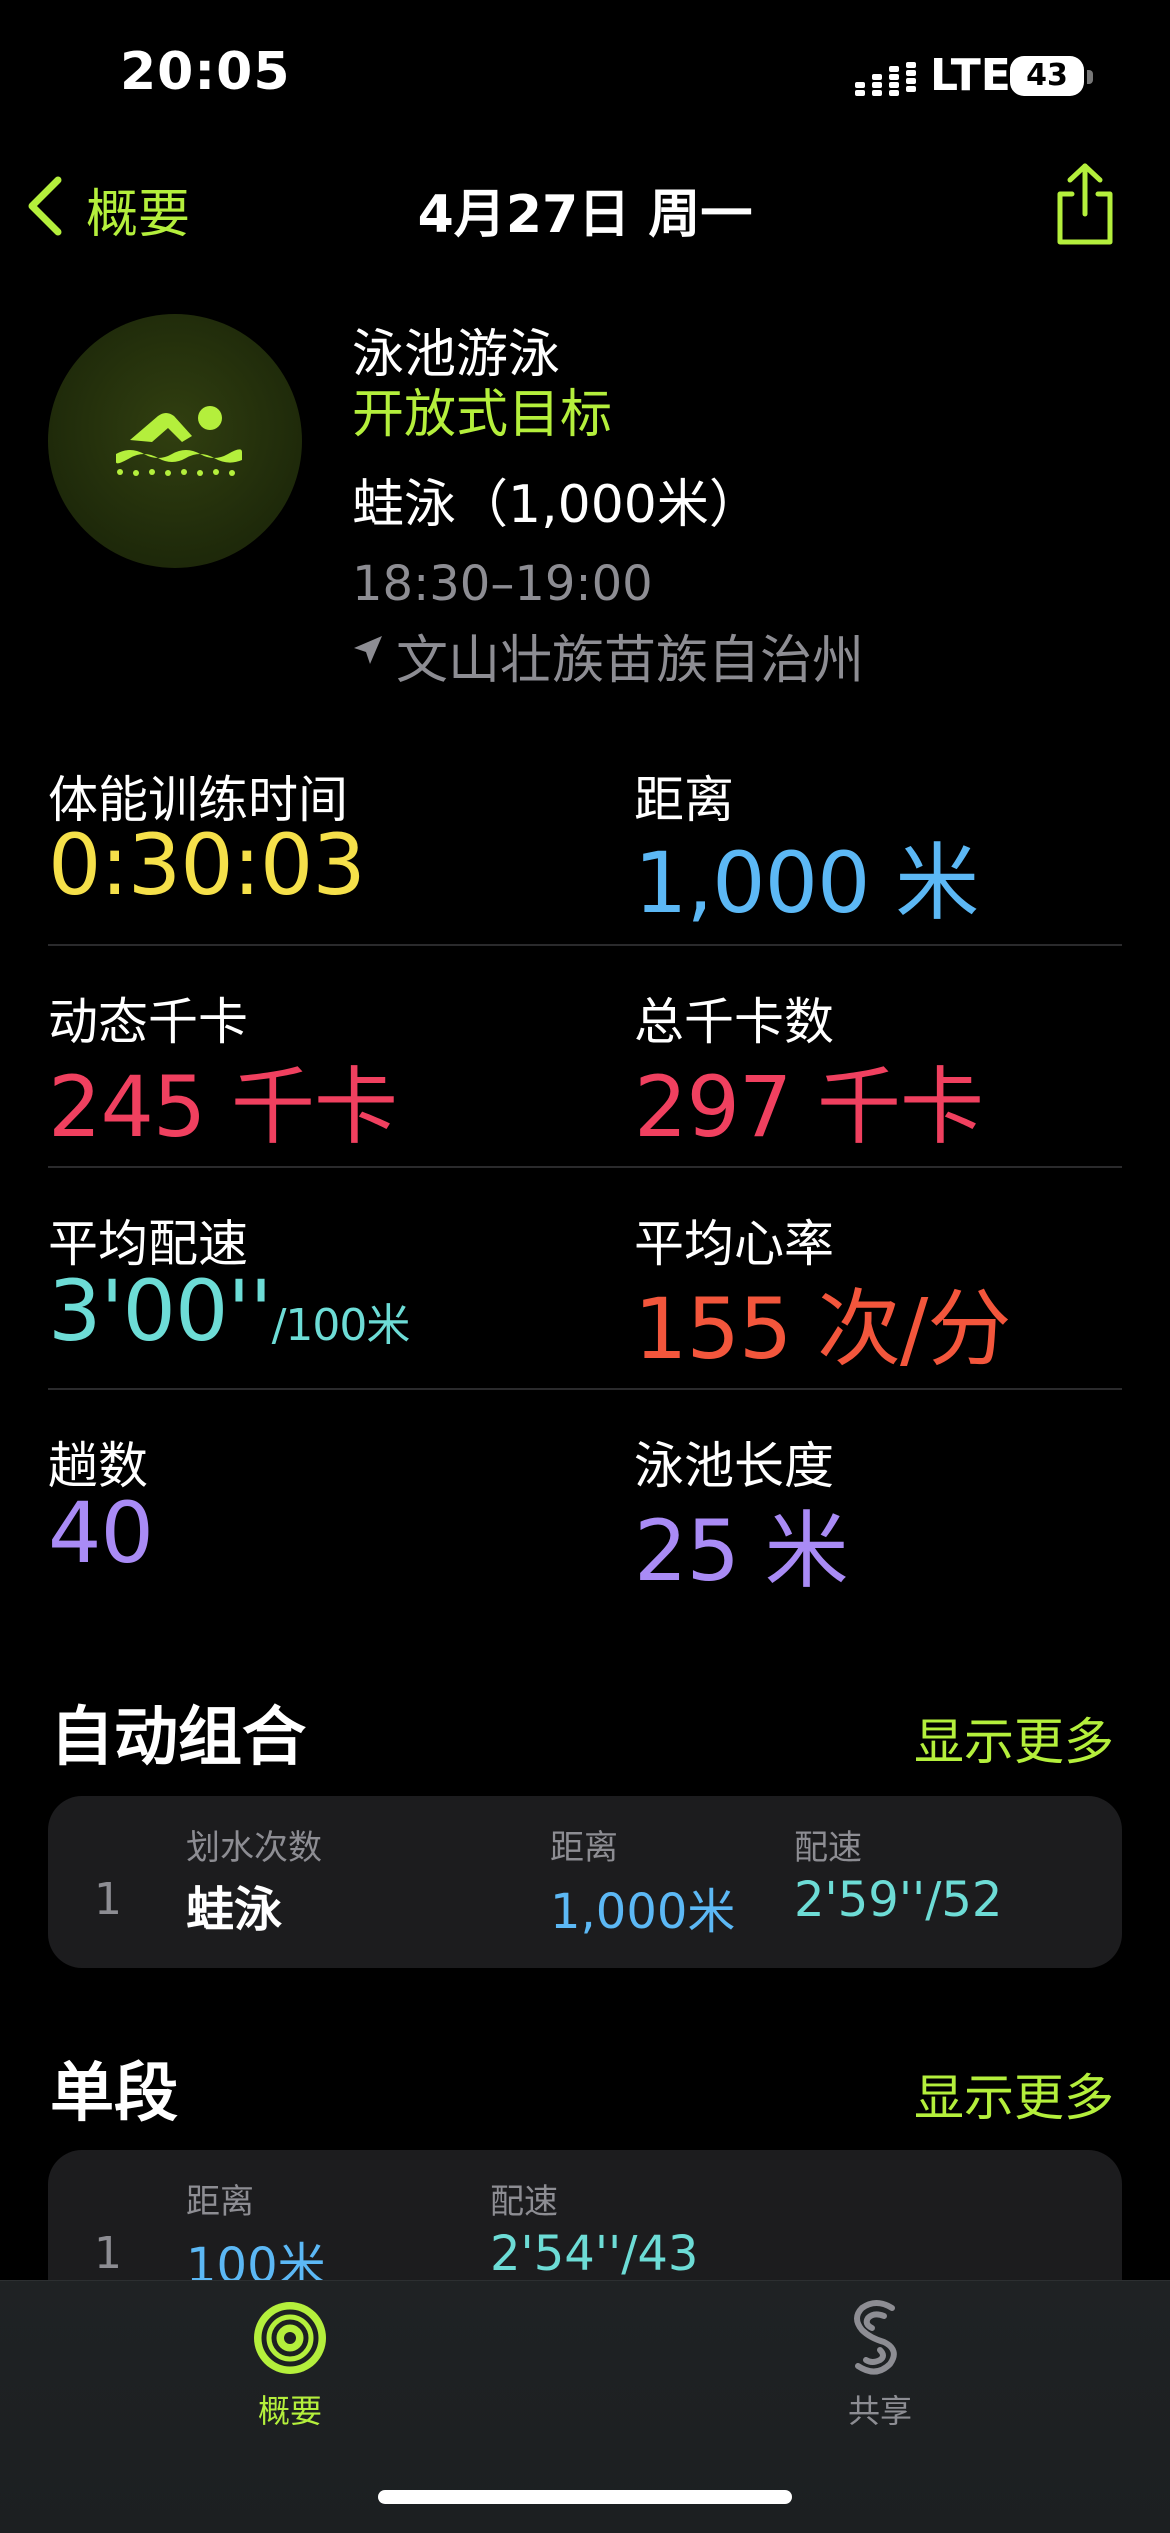  Describe the element at coordinates (368, 650) in the screenshot. I see `location-arrow-icon` at that location.